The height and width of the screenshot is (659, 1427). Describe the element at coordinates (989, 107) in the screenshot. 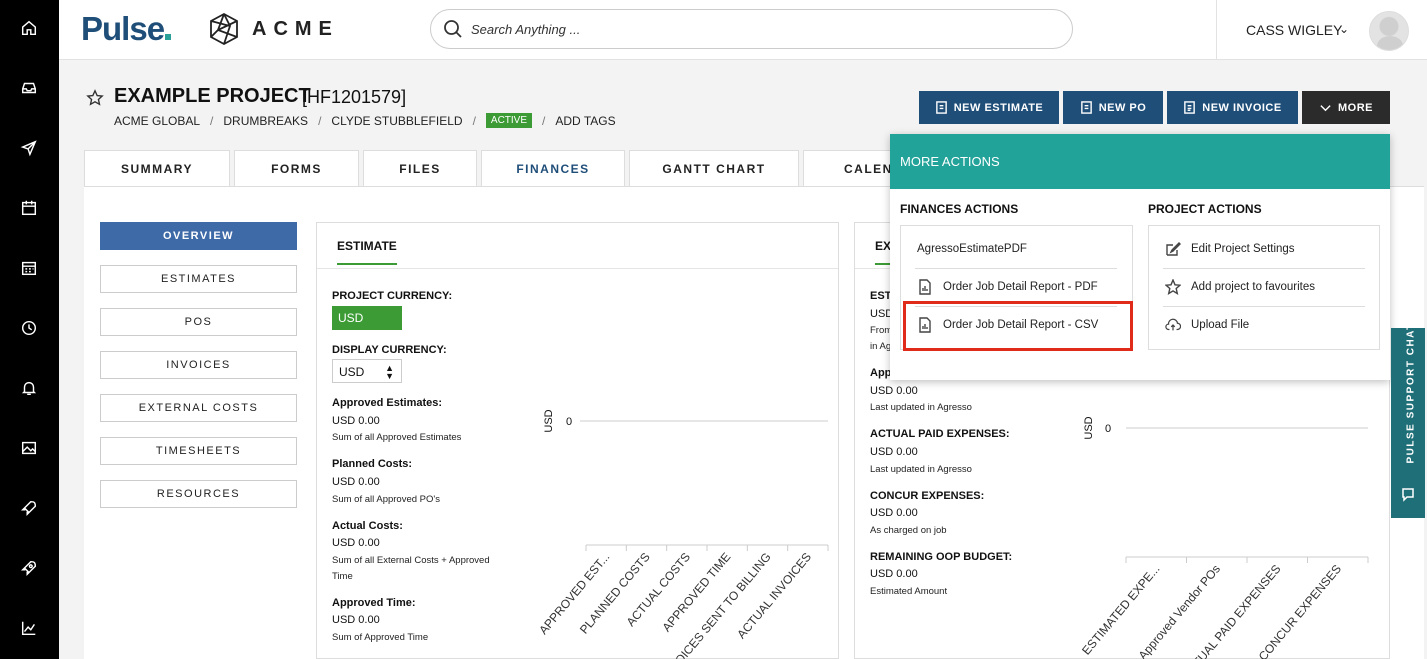

I see `new-estimate-button: NEW ESTIMATE` at that location.